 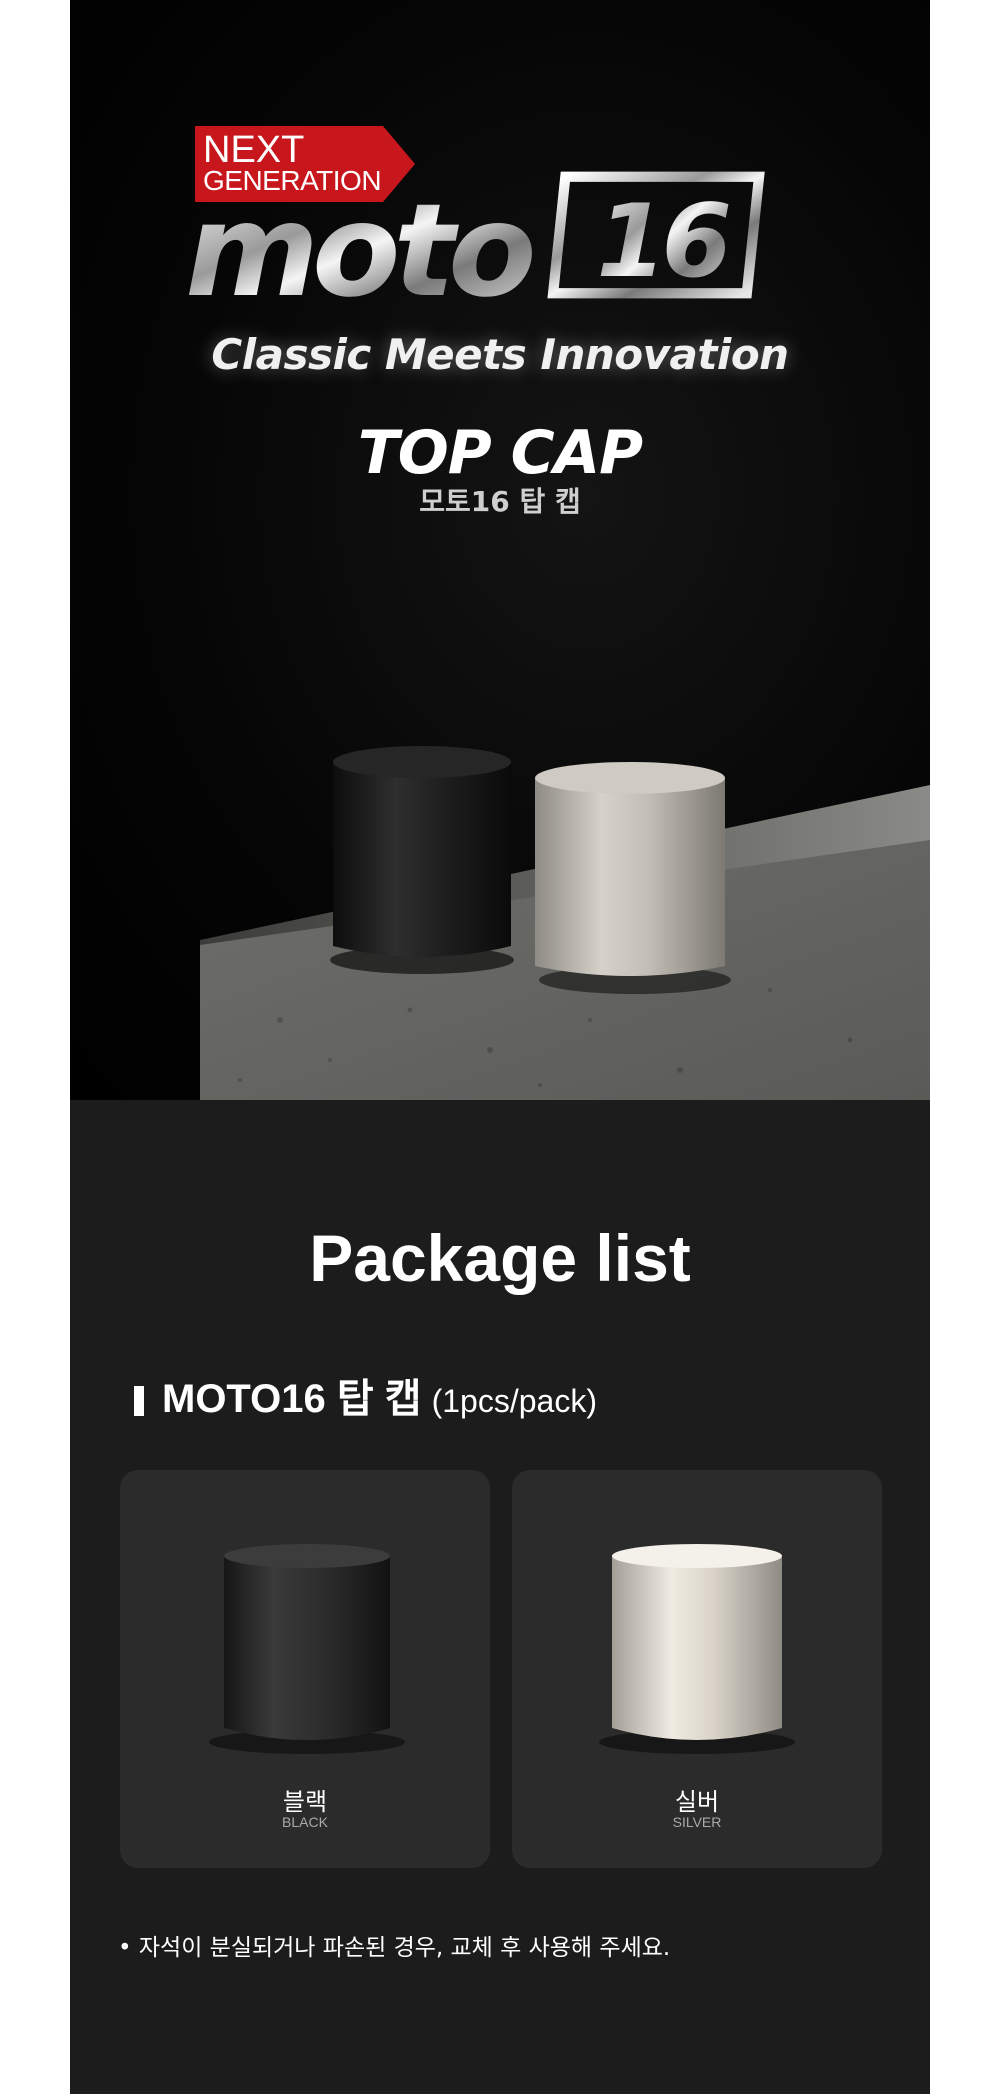 What do you see at coordinates (500, 354) in the screenshot?
I see `tagline: Classic Meets Innovation` at bounding box center [500, 354].